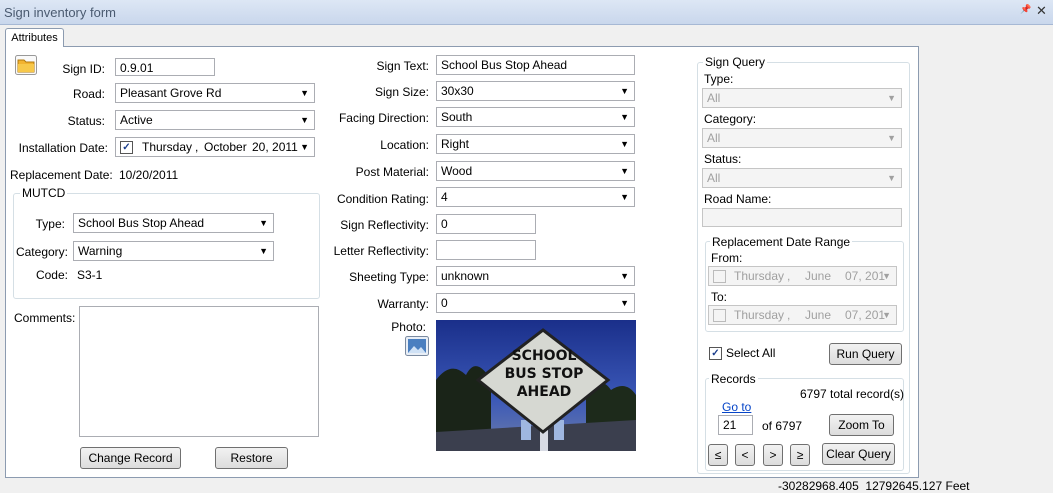 This screenshot has height=493, width=1053. What do you see at coordinates (544, 392) in the screenshot?
I see `photo-sign-line-3: AHEAD` at bounding box center [544, 392].